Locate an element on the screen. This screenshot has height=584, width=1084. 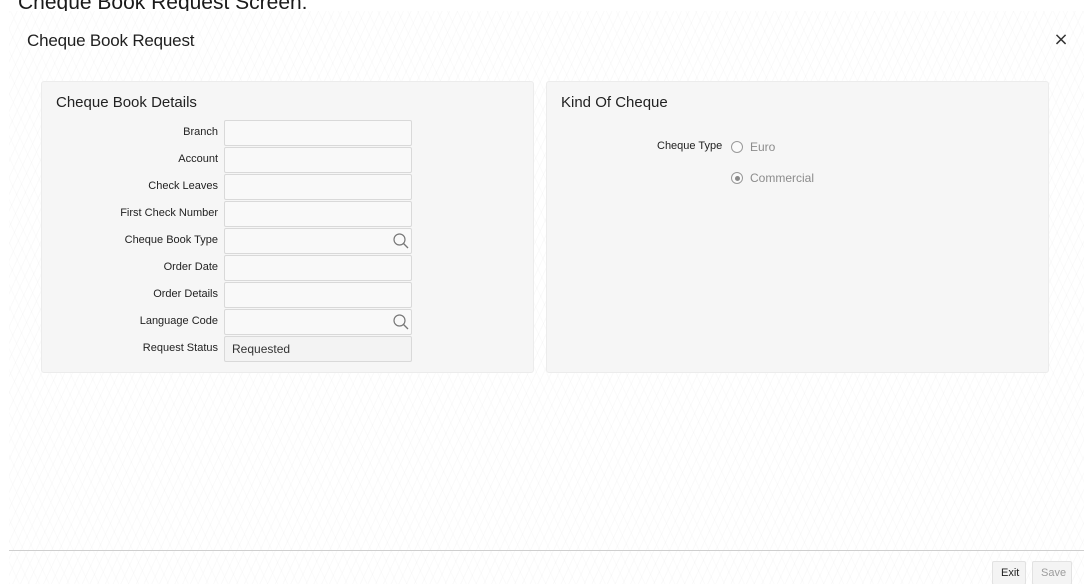
radio-option-euro: Euro is located at coordinates (753, 147).